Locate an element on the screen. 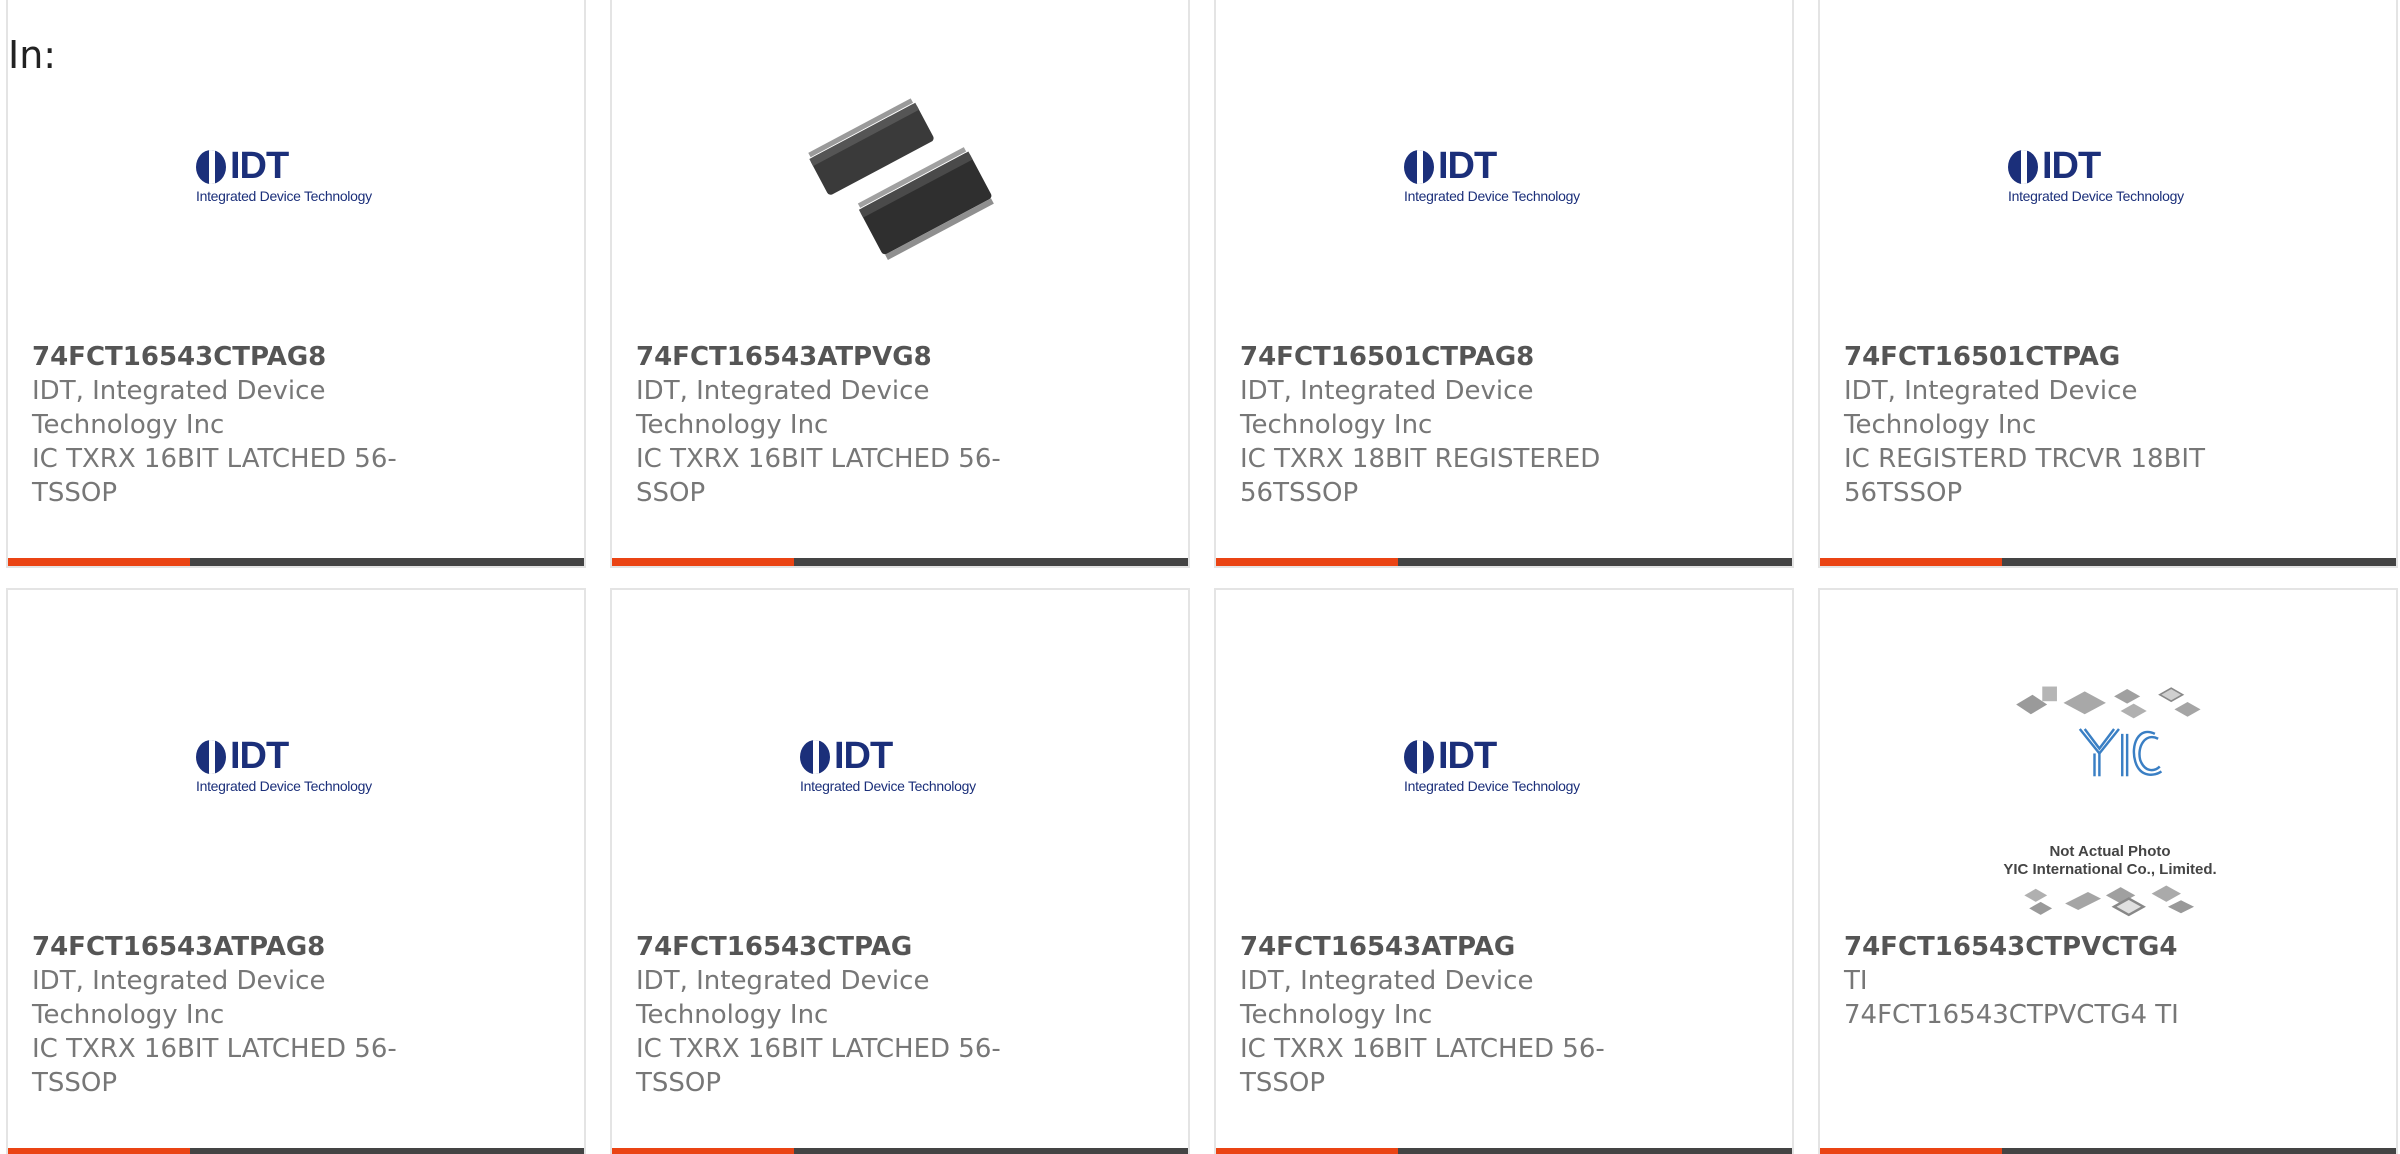  description: IC TXRX 16BIT LATCHED 56-SSOP is located at coordinates (818, 476).